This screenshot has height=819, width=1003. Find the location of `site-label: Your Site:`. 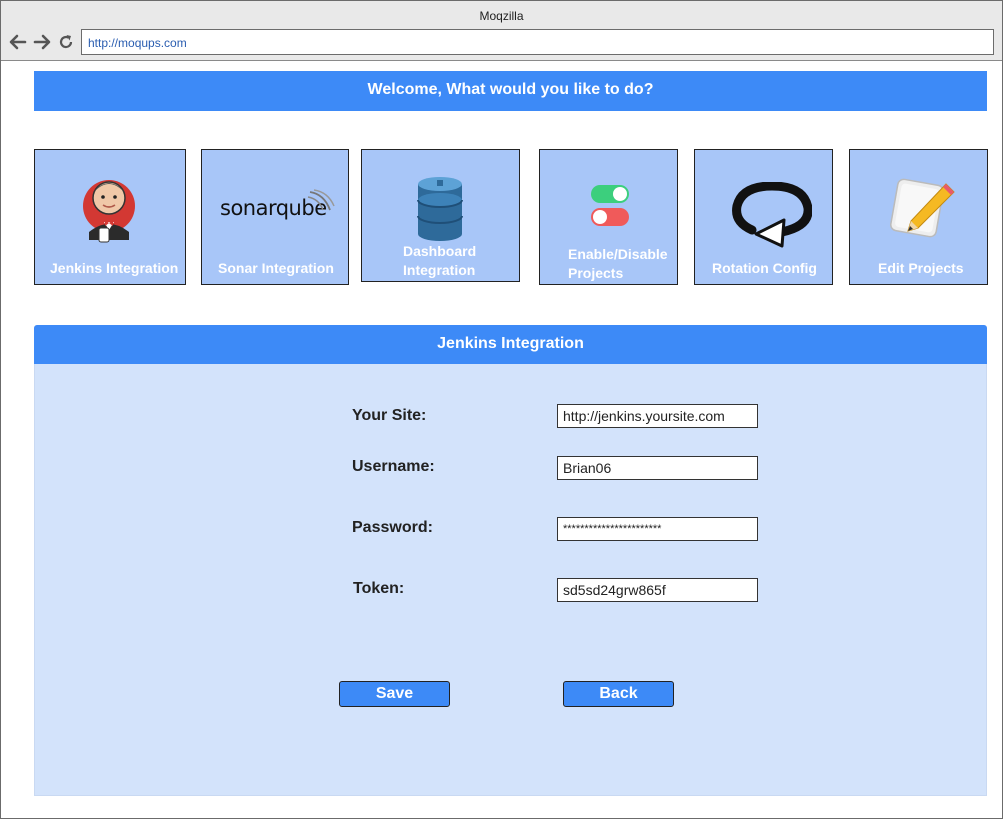

site-label: Your Site: is located at coordinates (389, 415).